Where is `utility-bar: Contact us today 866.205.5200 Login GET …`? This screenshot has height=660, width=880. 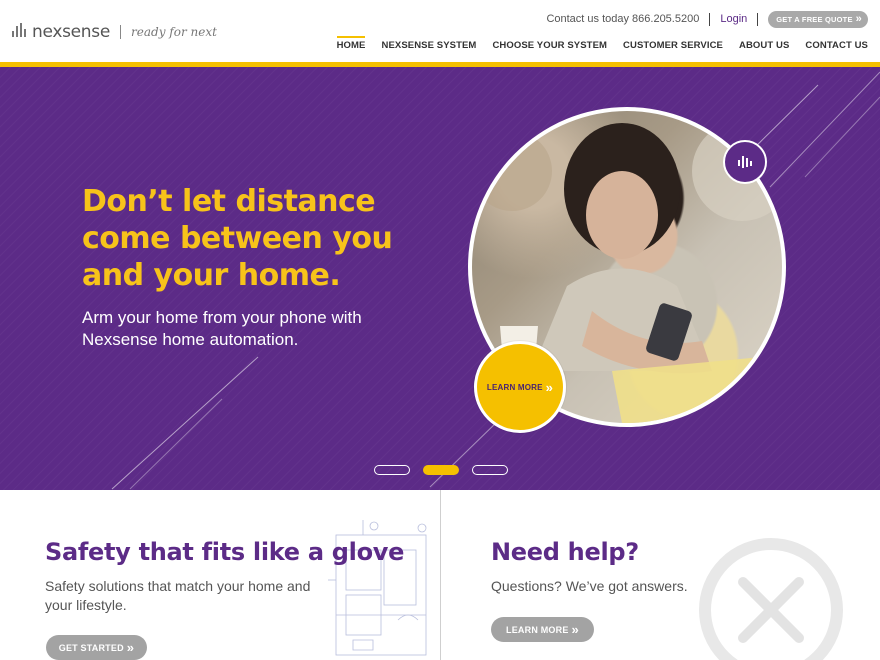 utility-bar: Contact us today 866.205.5200 Login GET … is located at coordinates (707, 19).